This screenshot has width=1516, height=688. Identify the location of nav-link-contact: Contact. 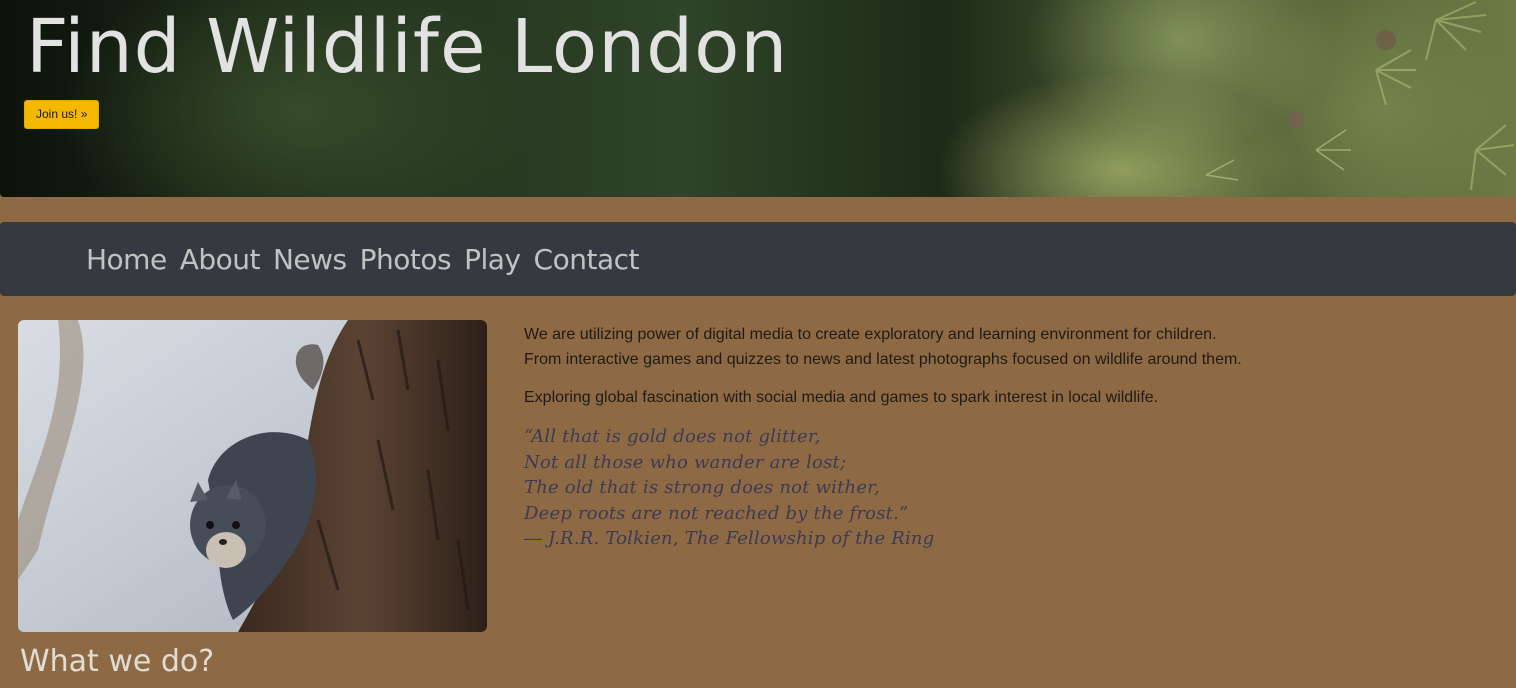
(587, 259).